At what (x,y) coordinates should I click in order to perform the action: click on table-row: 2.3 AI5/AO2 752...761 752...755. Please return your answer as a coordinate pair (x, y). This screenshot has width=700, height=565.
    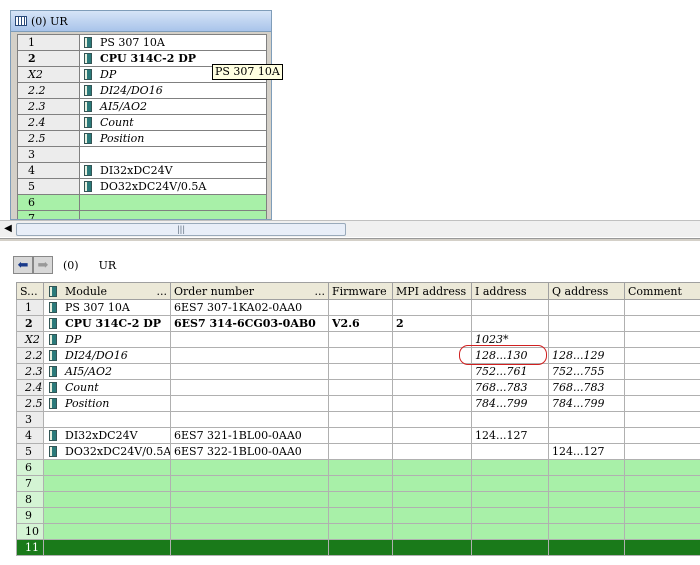
    Looking at the image, I should click on (358, 371).